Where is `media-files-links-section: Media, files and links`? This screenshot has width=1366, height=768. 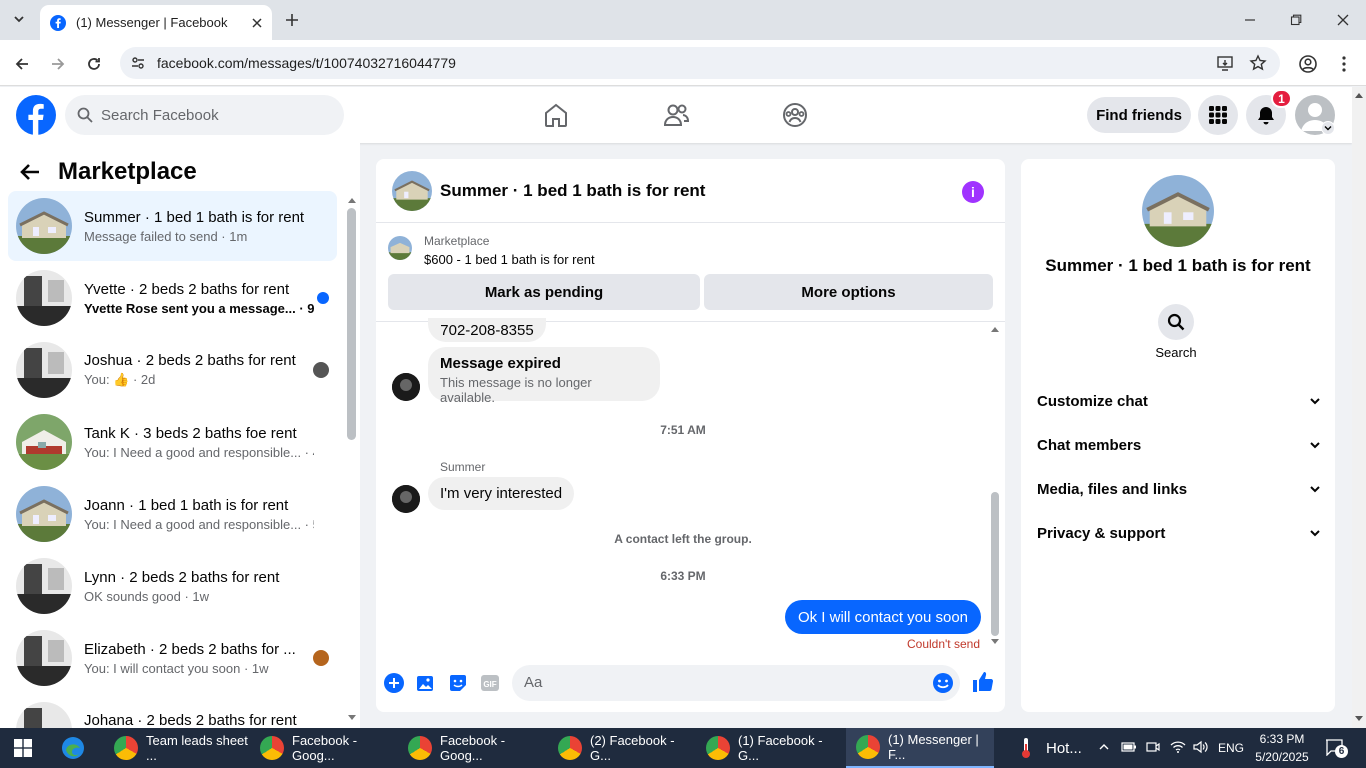 media-files-links-section: Media, files and links is located at coordinates (1179, 489).